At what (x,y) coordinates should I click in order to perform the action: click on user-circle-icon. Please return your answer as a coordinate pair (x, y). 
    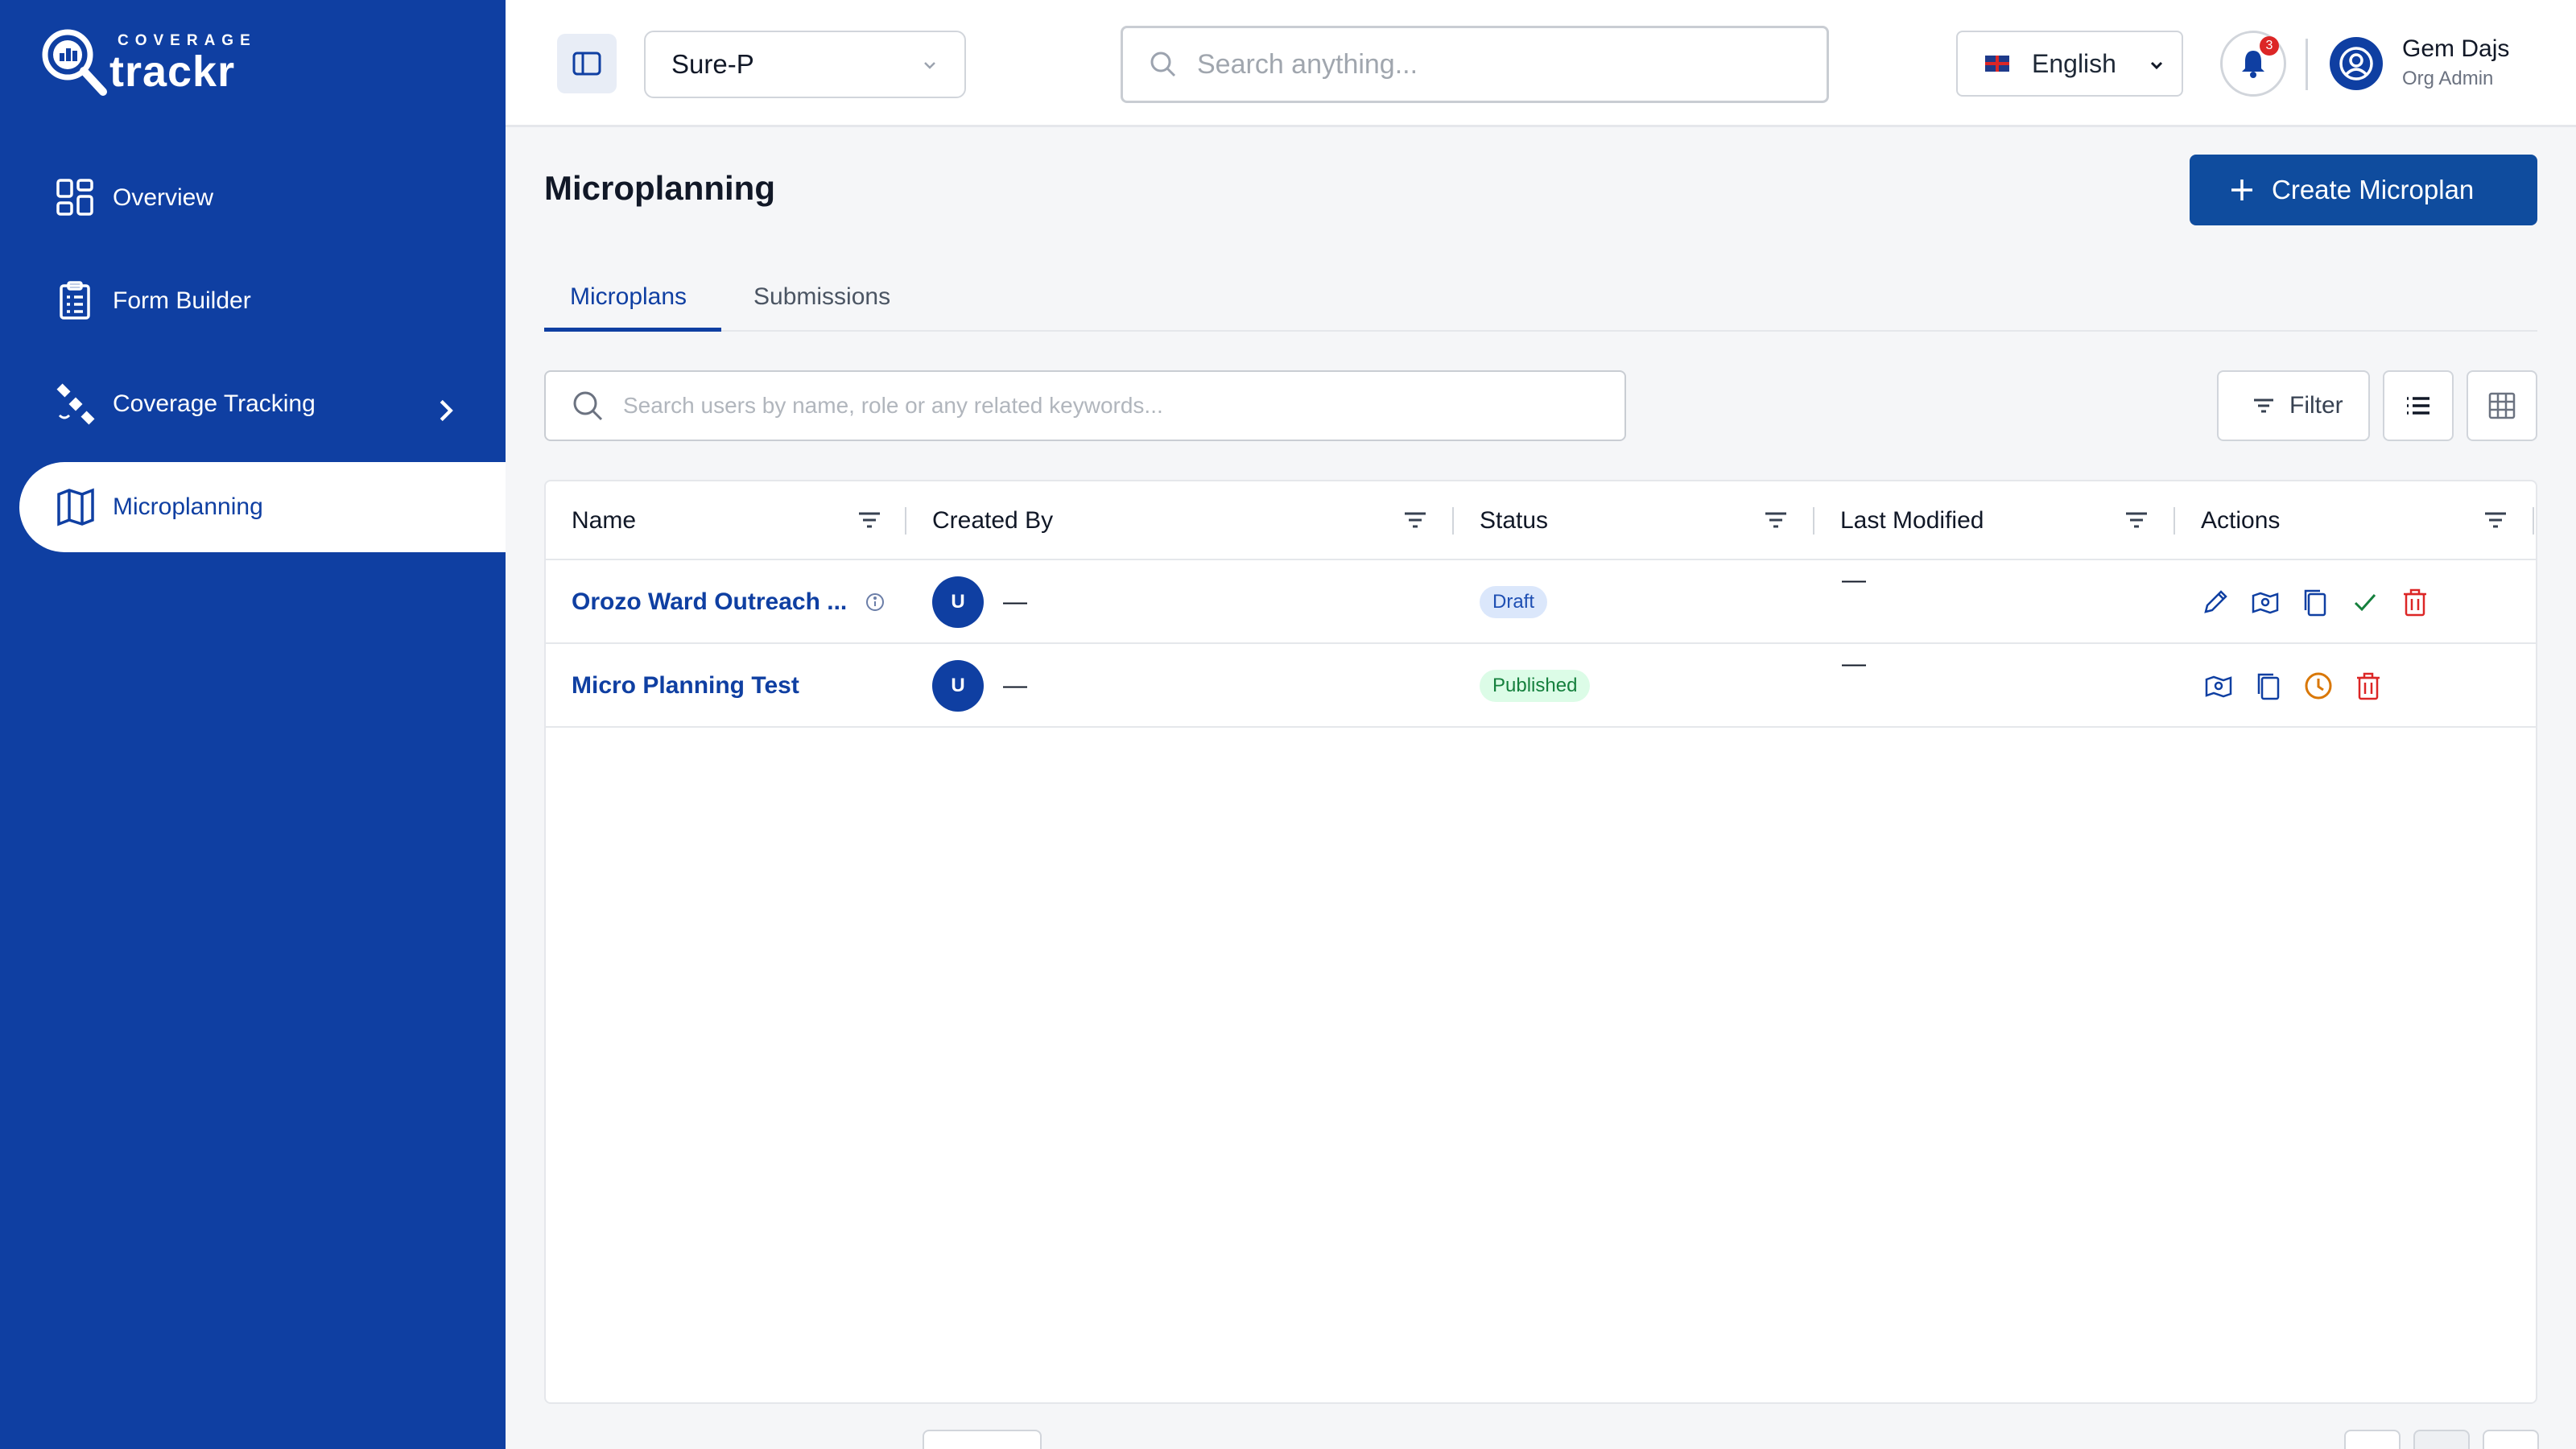
    Looking at the image, I should click on (2356, 63).